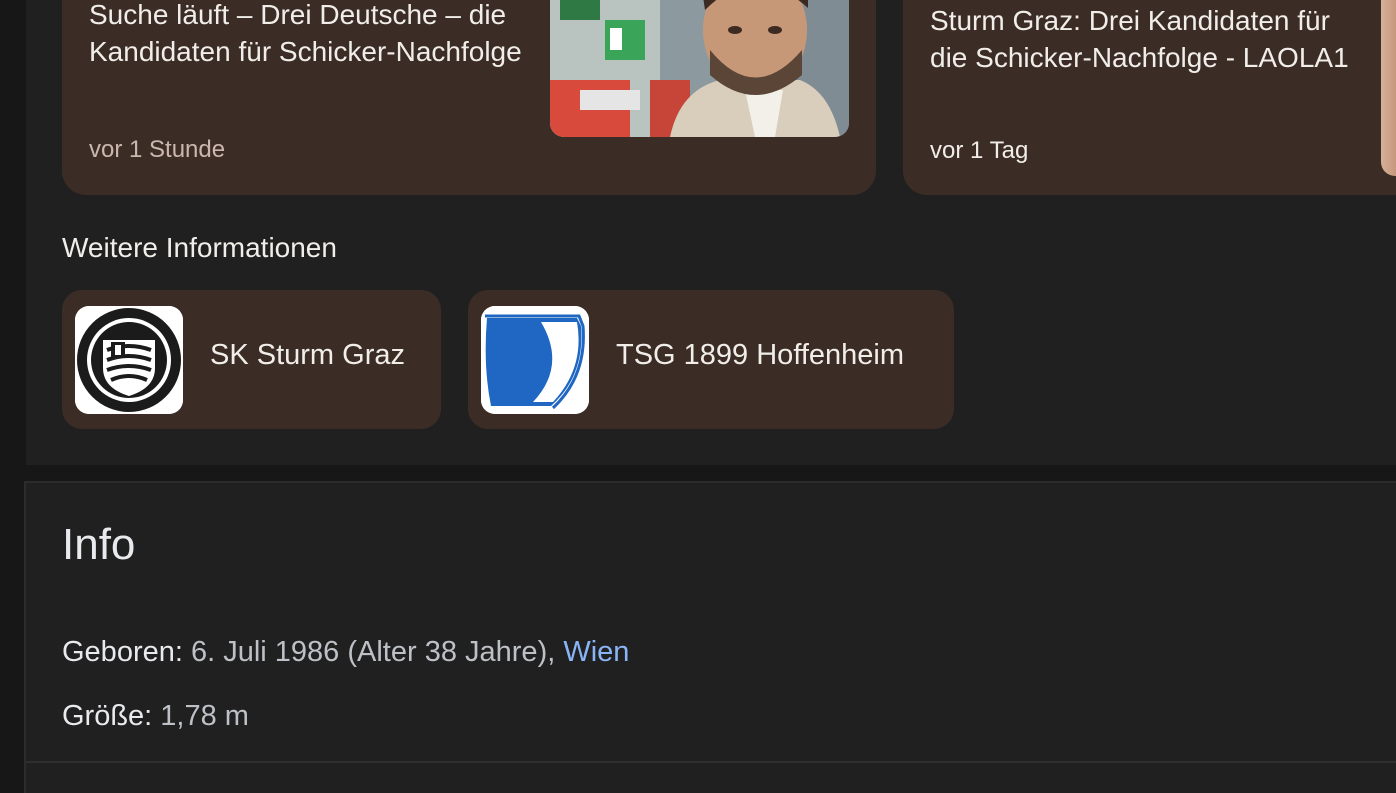 This screenshot has height=793, width=1396. I want to click on news-timestamp: vor 1 Tag, so click(979, 150).